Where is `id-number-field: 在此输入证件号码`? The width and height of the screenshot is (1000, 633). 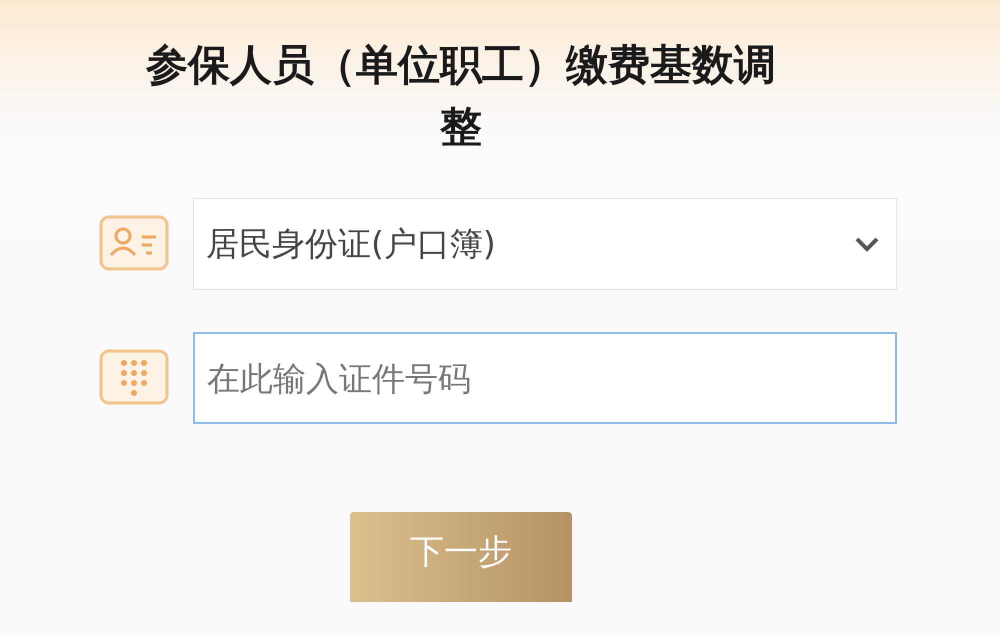 id-number-field: 在此输入证件号码 is located at coordinates (545, 378).